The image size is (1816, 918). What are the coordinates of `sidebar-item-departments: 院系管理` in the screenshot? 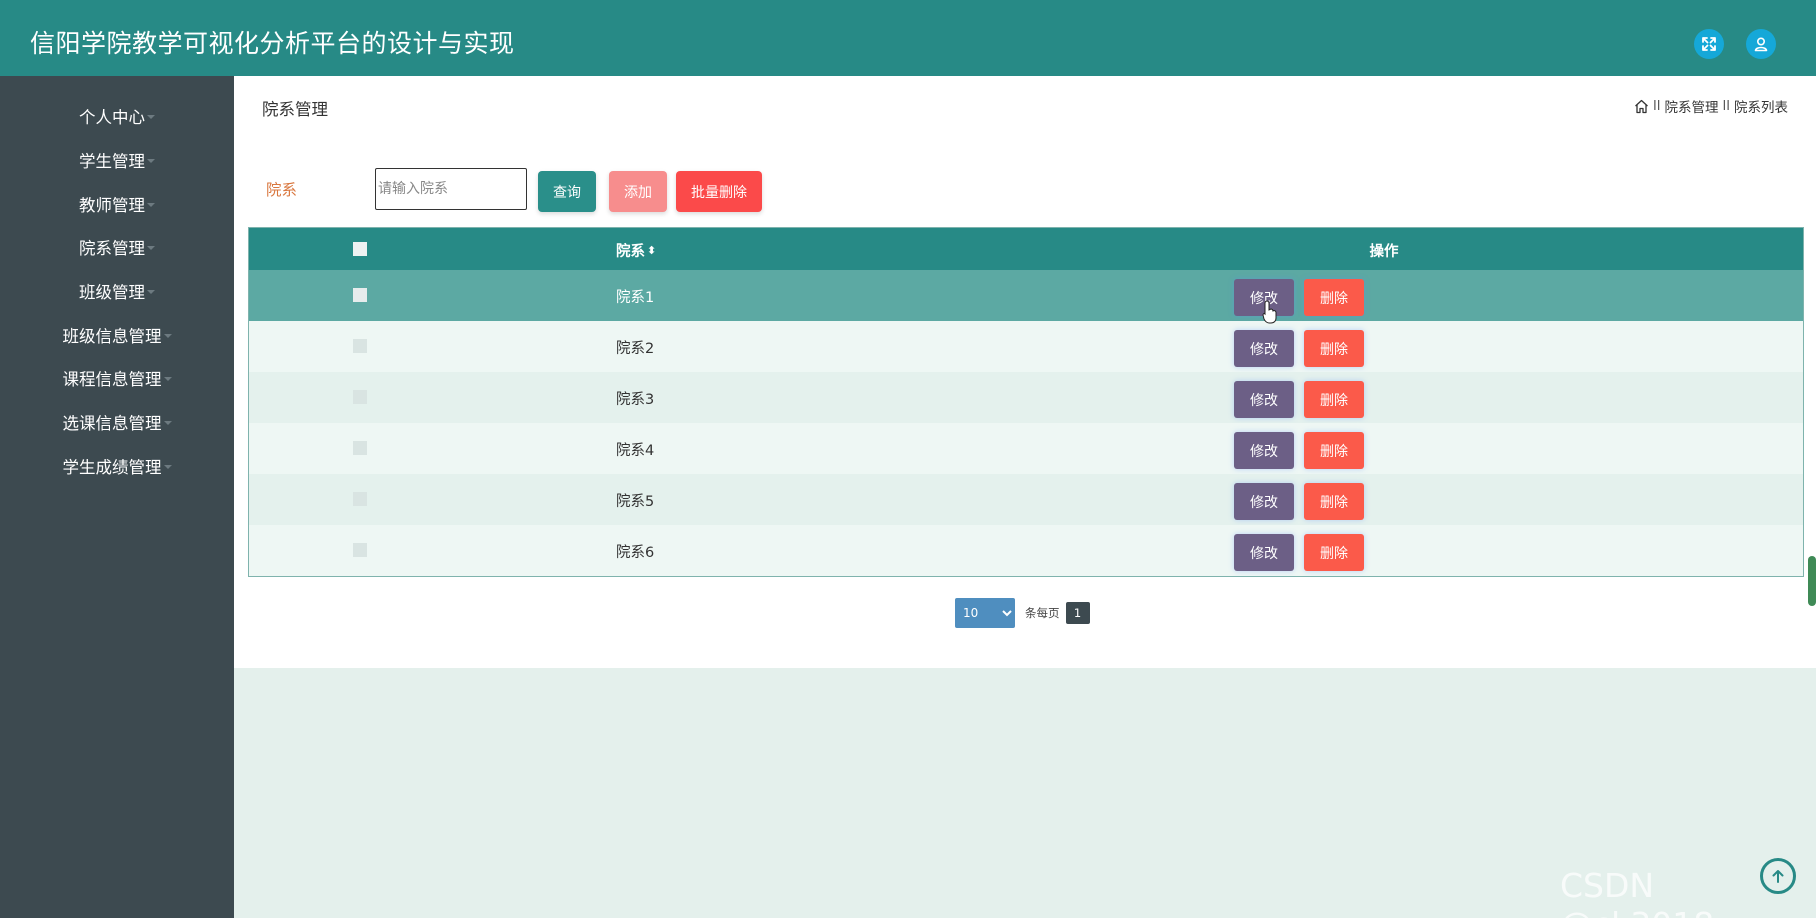 It's located at (117, 247).